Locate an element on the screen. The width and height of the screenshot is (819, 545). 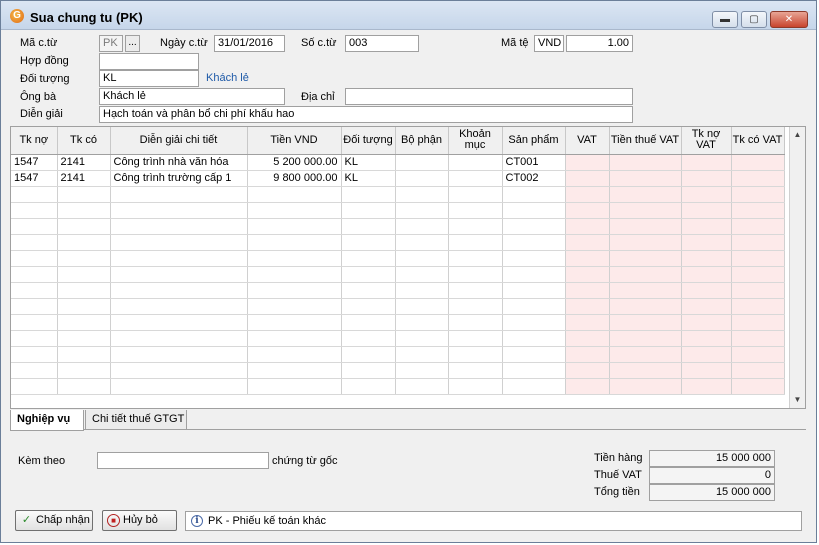
column-header: Tk có is located at coordinates (84, 141).